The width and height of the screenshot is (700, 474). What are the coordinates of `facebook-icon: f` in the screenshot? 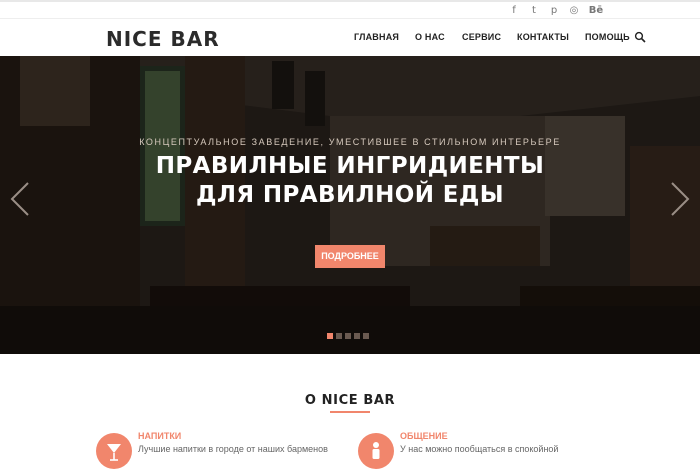 It's located at (514, 11).